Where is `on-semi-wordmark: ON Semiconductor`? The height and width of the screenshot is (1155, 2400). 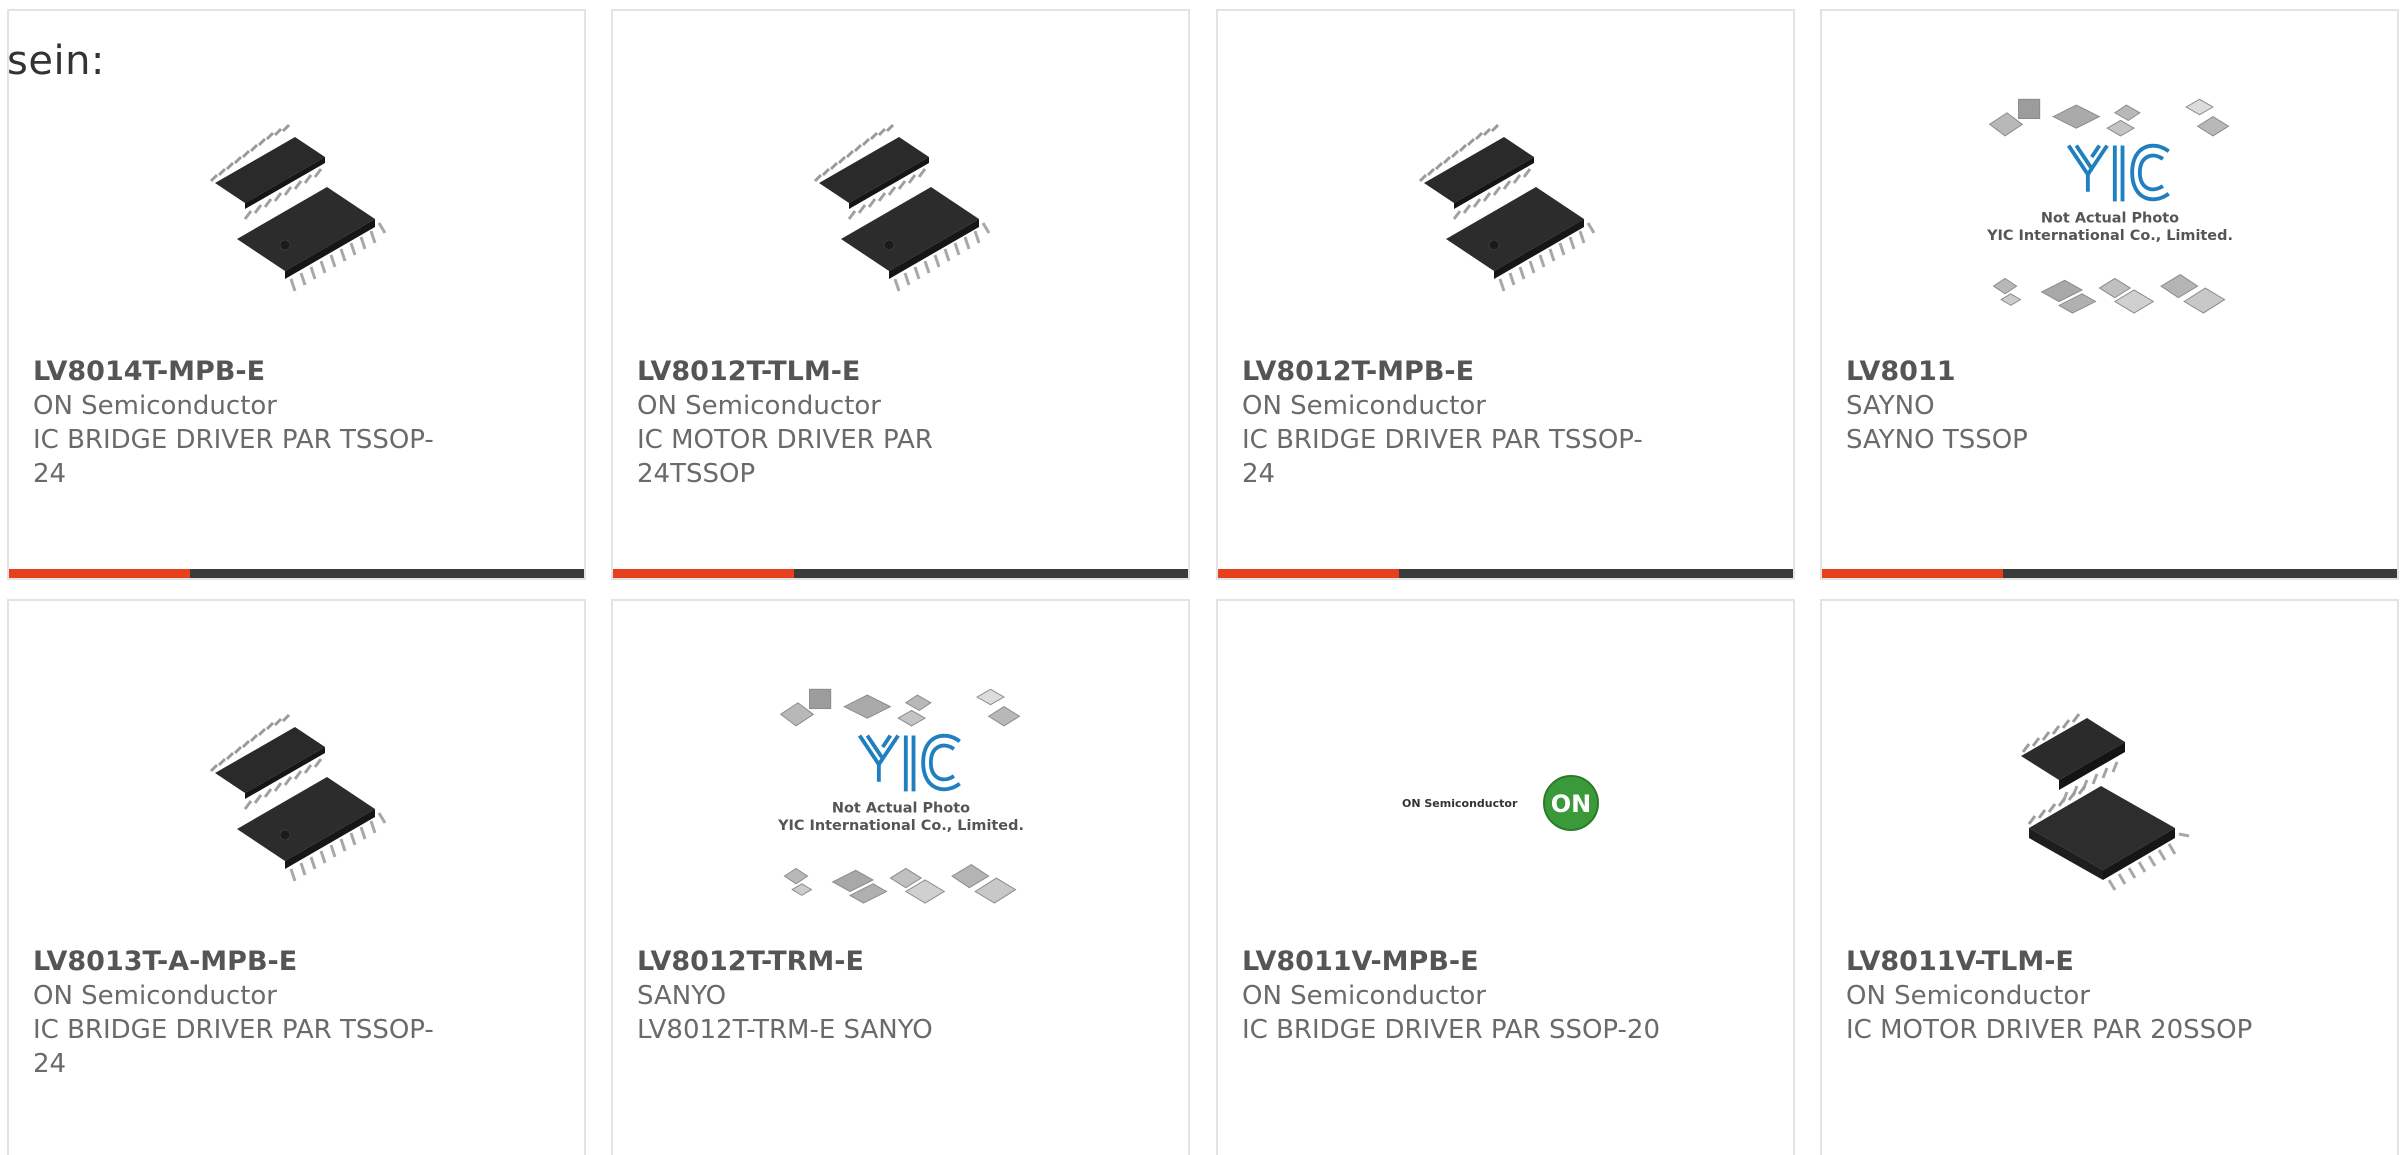 on-semi-wordmark: ON Semiconductor is located at coordinates (1460, 803).